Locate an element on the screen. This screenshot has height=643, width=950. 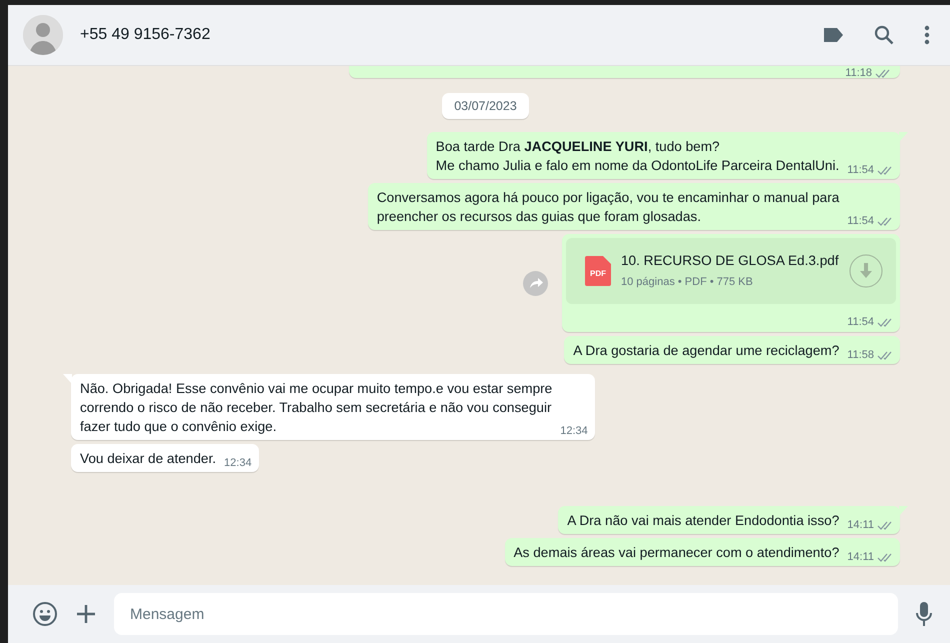
pdf-file-icon: PDF is located at coordinates (598, 271).